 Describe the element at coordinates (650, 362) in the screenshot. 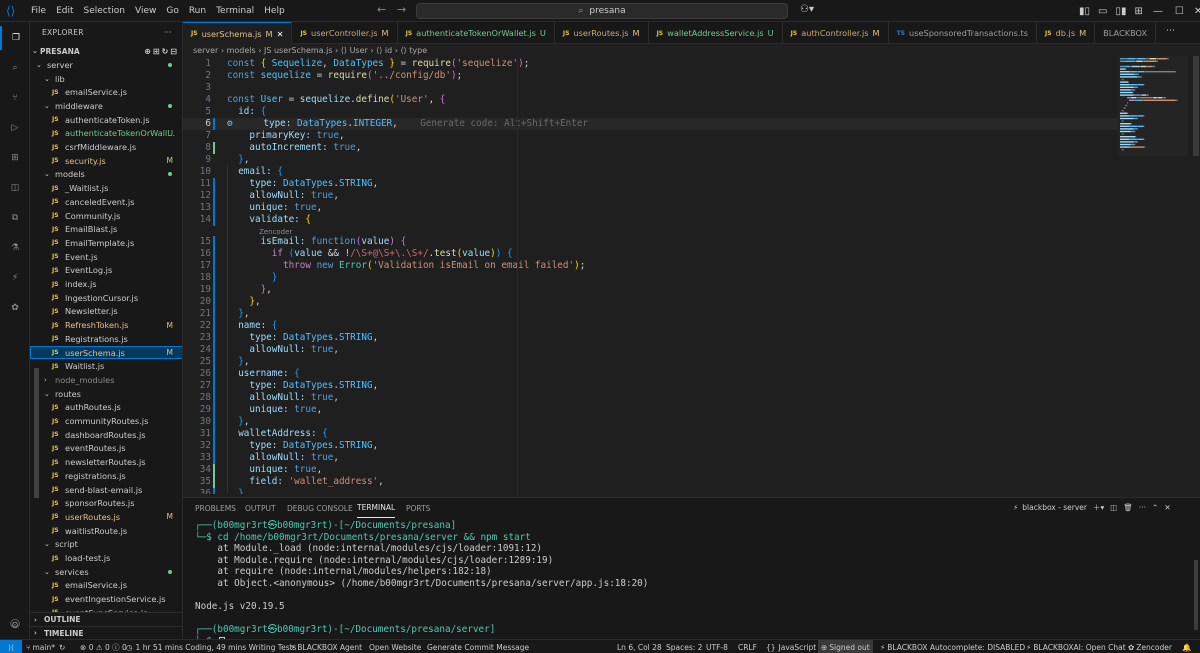

I see `code-line: 25 },` at that location.